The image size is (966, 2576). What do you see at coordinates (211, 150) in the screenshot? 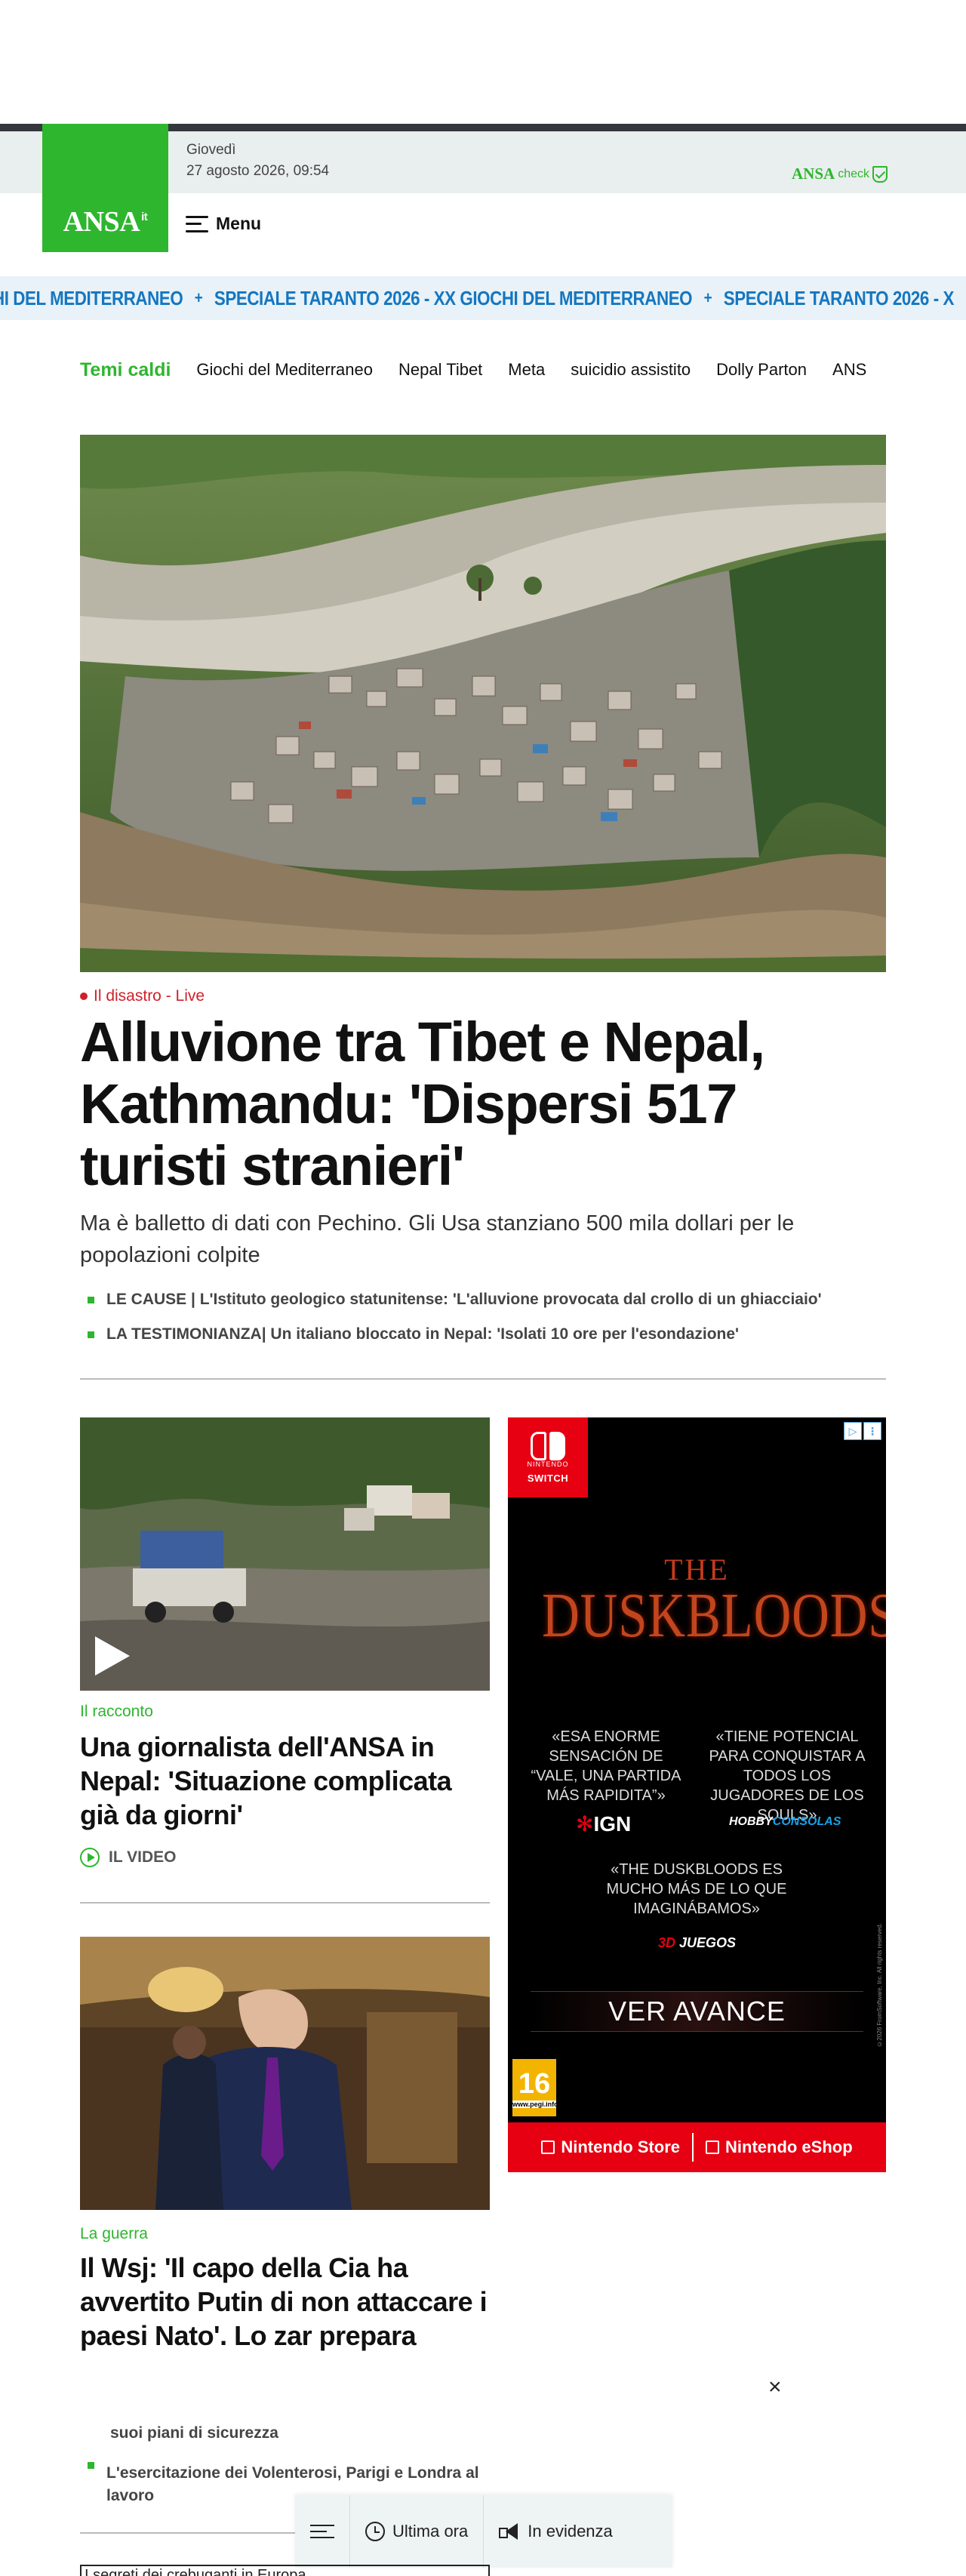
I see `date-day: Giovedì` at bounding box center [211, 150].